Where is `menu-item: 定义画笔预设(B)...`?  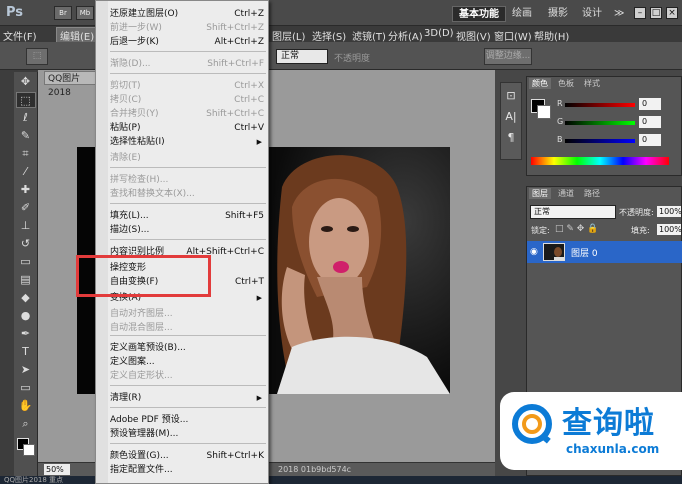 menu-item: 定义画笔预设(B)... is located at coordinates (187, 348).